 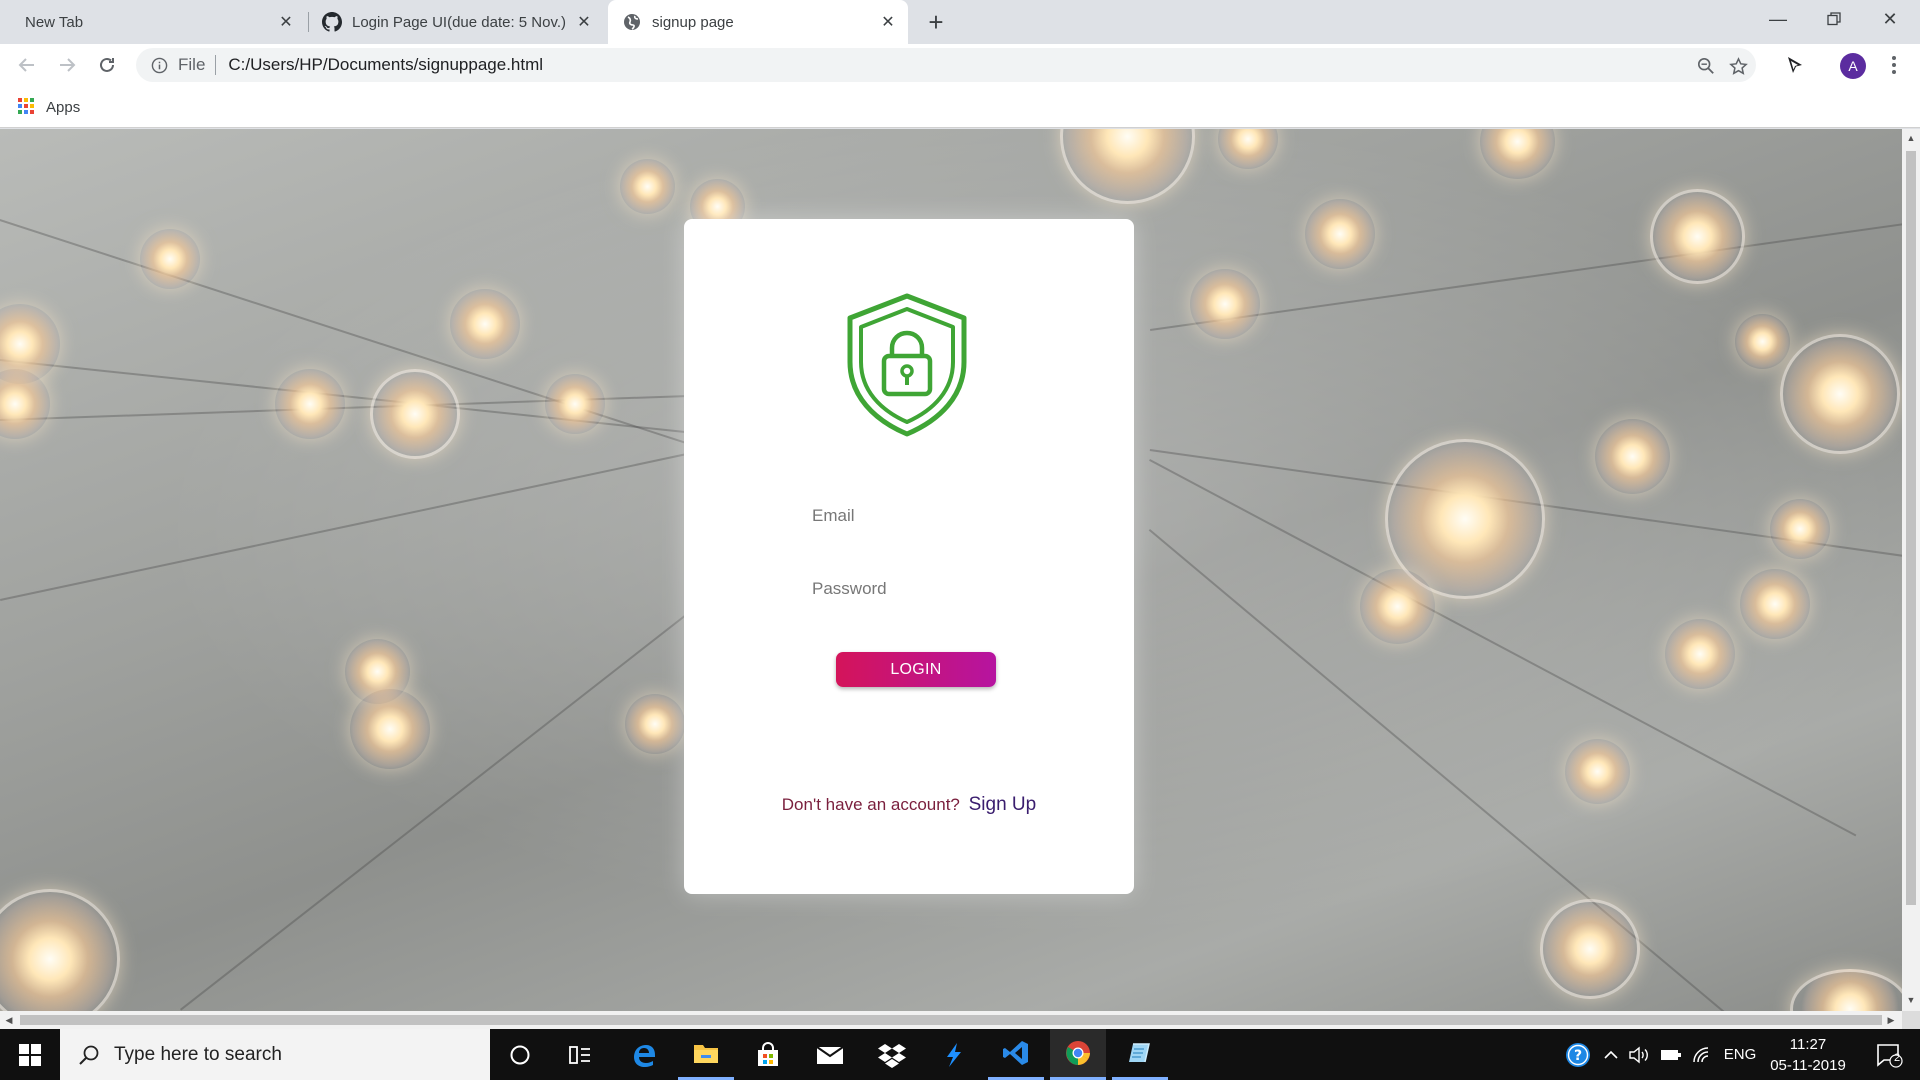 What do you see at coordinates (830, 1054) in the screenshot?
I see `mail-icon` at bounding box center [830, 1054].